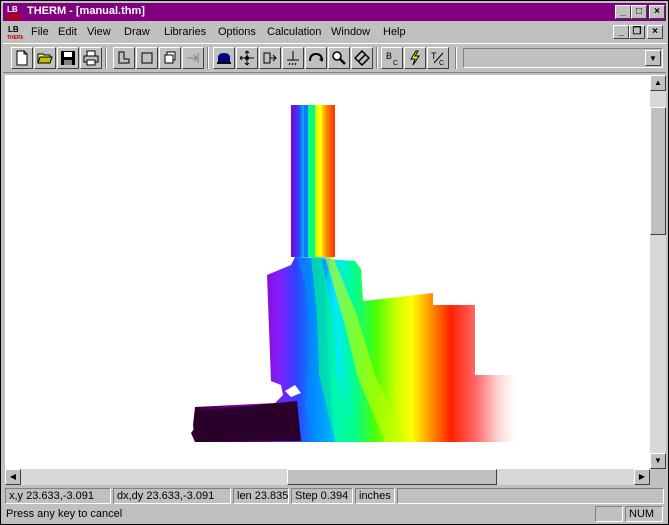 The width and height of the screenshot is (669, 525). I want to click on open-folder-icon, so click(45, 58).